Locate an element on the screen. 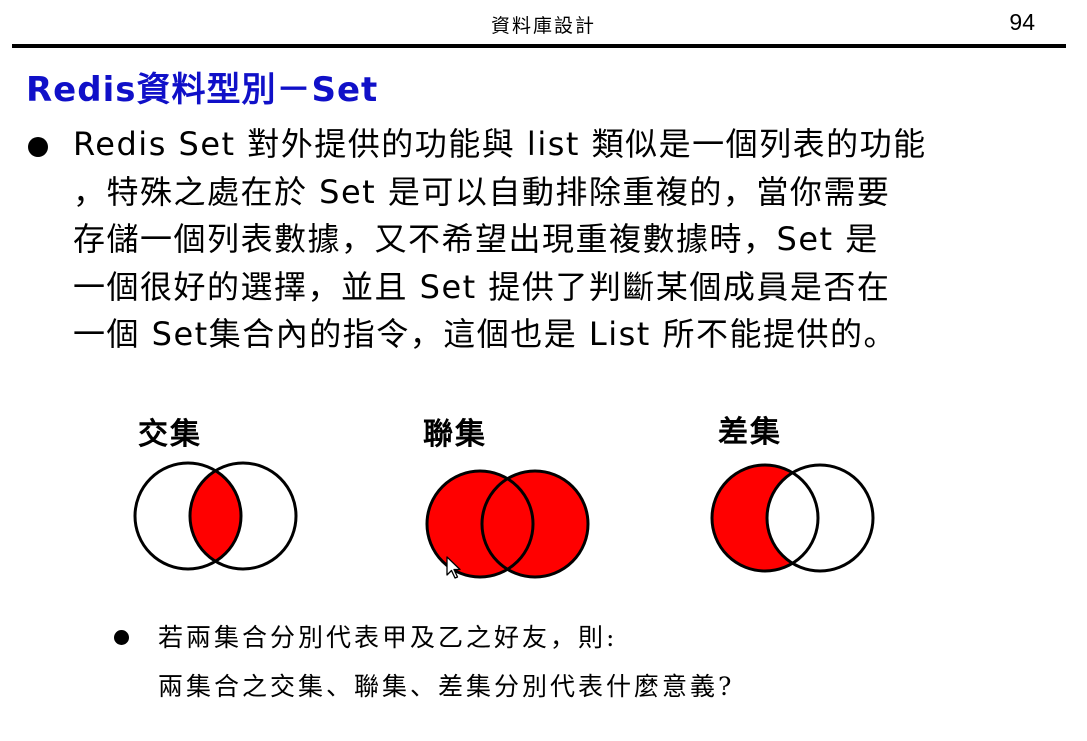 The width and height of the screenshot is (1087, 741). header-title: 資料庫設計 is located at coordinates (543, 26).